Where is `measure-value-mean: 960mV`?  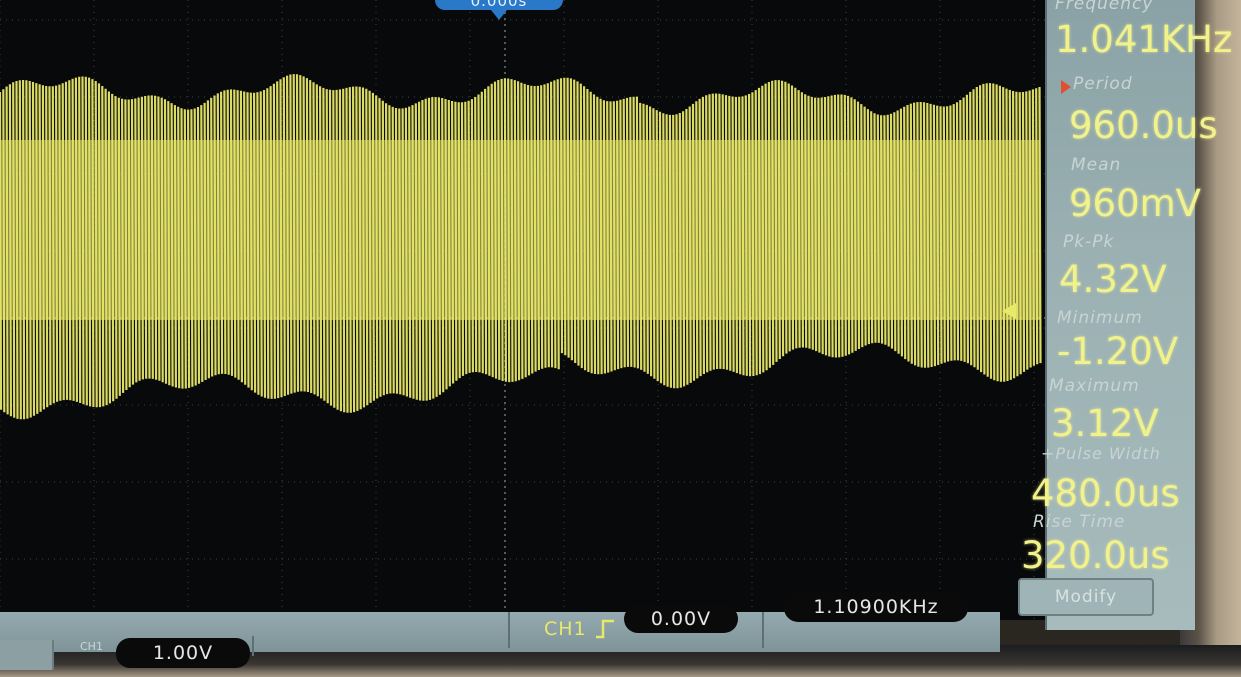 measure-value-mean: 960mV is located at coordinates (1135, 203).